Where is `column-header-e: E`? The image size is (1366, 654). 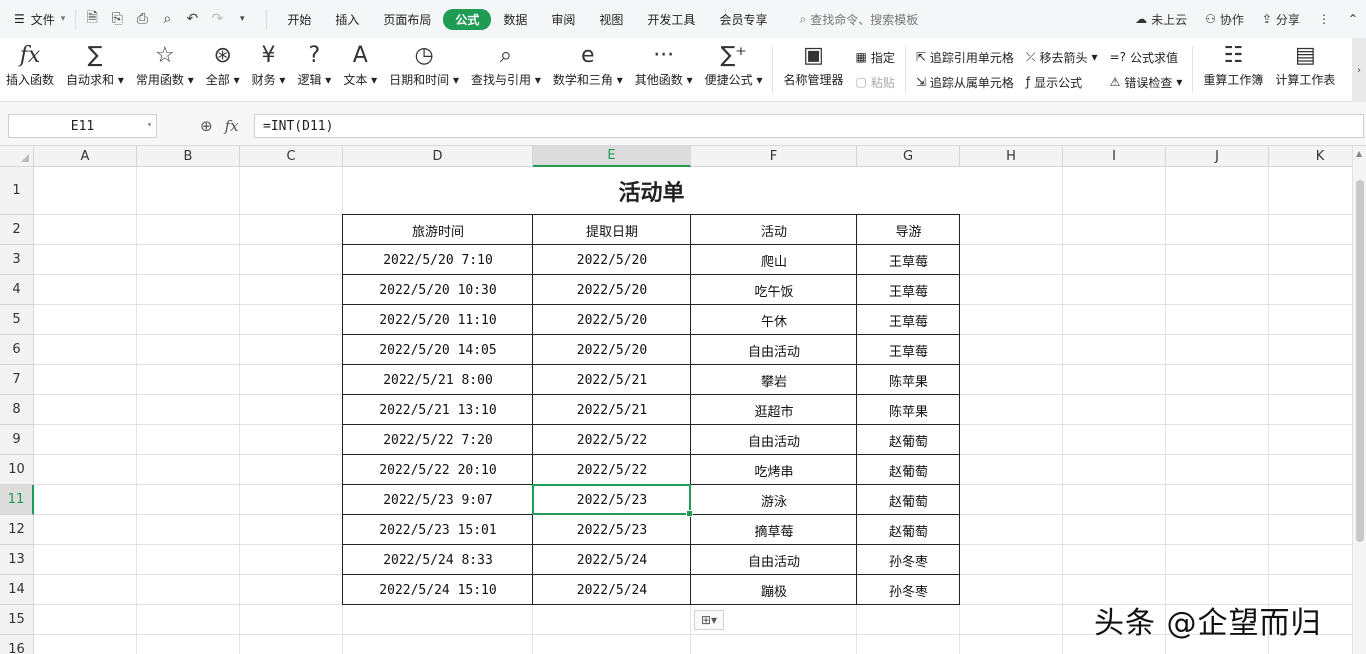
column-header-e: E is located at coordinates (612, 156).